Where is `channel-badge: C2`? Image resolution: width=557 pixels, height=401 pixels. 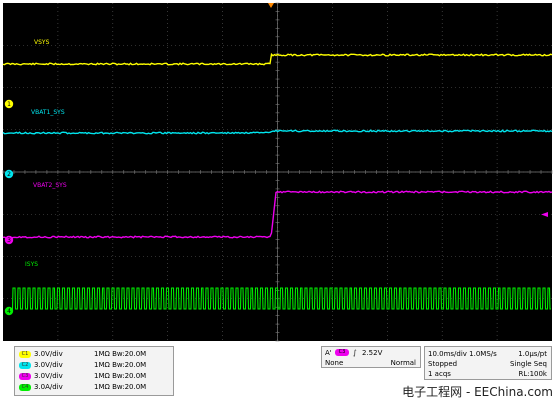 channel-badge: C2 is located at coordinates (25, 365).